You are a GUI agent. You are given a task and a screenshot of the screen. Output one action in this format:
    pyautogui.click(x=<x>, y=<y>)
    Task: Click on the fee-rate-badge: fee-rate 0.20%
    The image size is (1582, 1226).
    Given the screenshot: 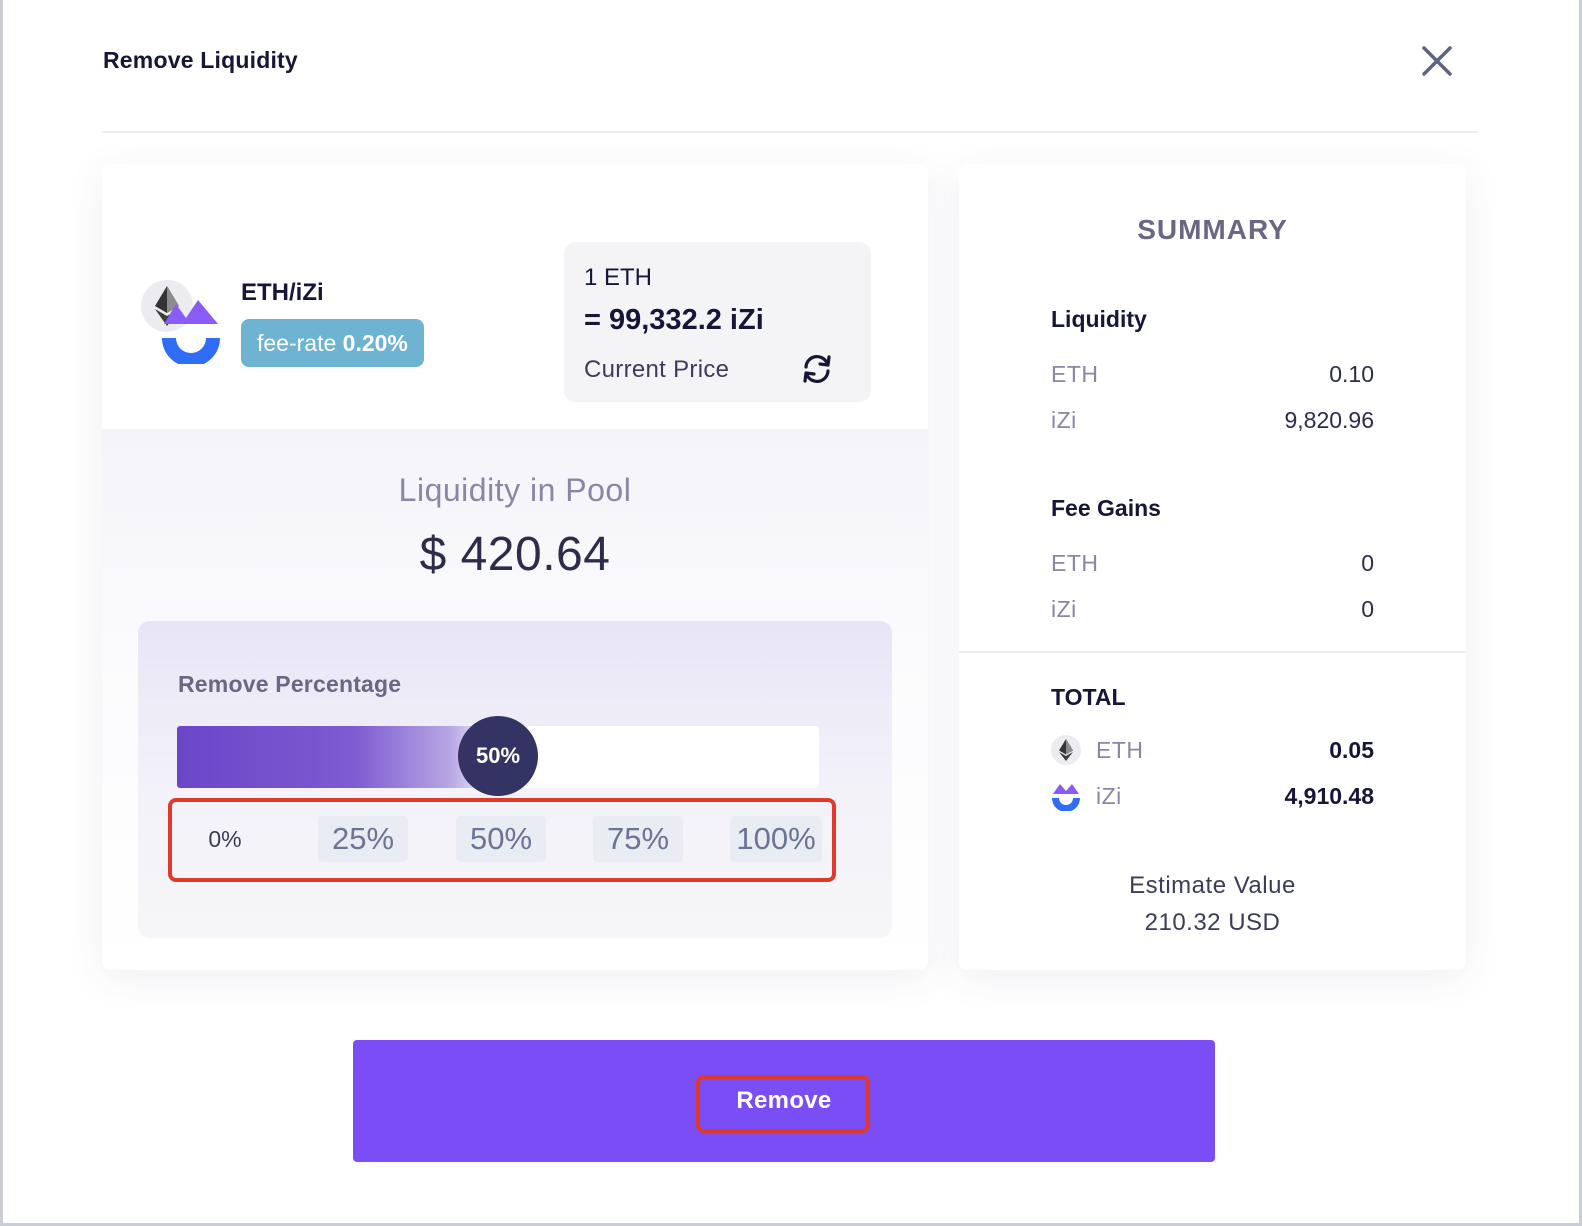 What is the action you would take?
    pyautogui.click(x=332, y=343)
    